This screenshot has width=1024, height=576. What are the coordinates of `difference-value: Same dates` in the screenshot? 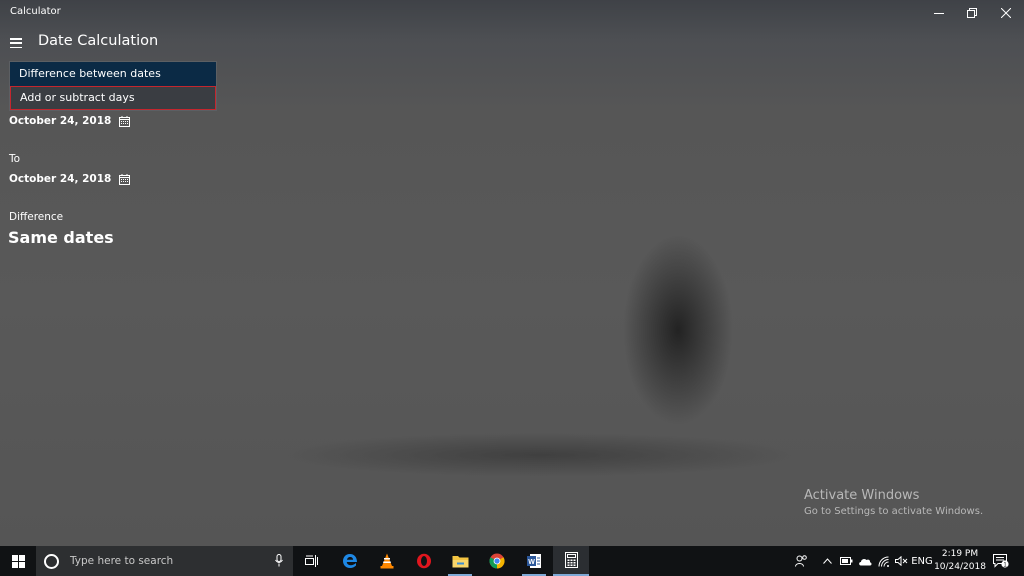 It's located at (61, 237).